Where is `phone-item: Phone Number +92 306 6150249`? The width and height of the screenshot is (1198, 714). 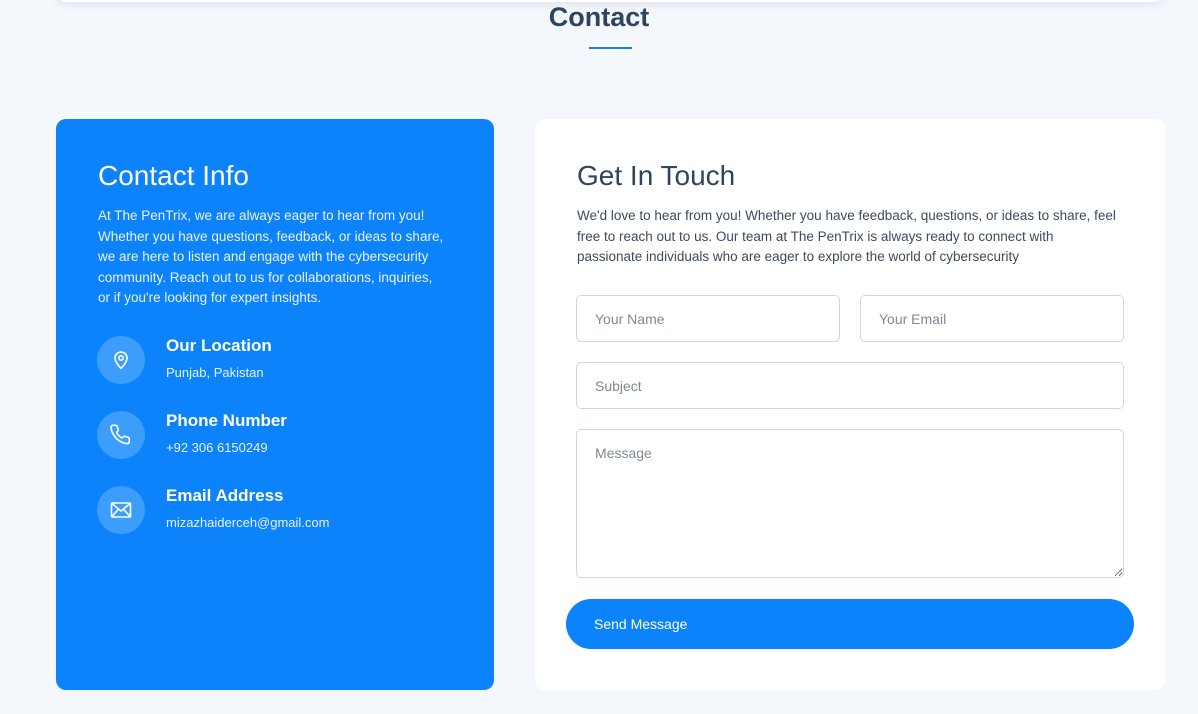 phone-item: Phone Number +92 306 6150249 is located at coordinates (287, 436).